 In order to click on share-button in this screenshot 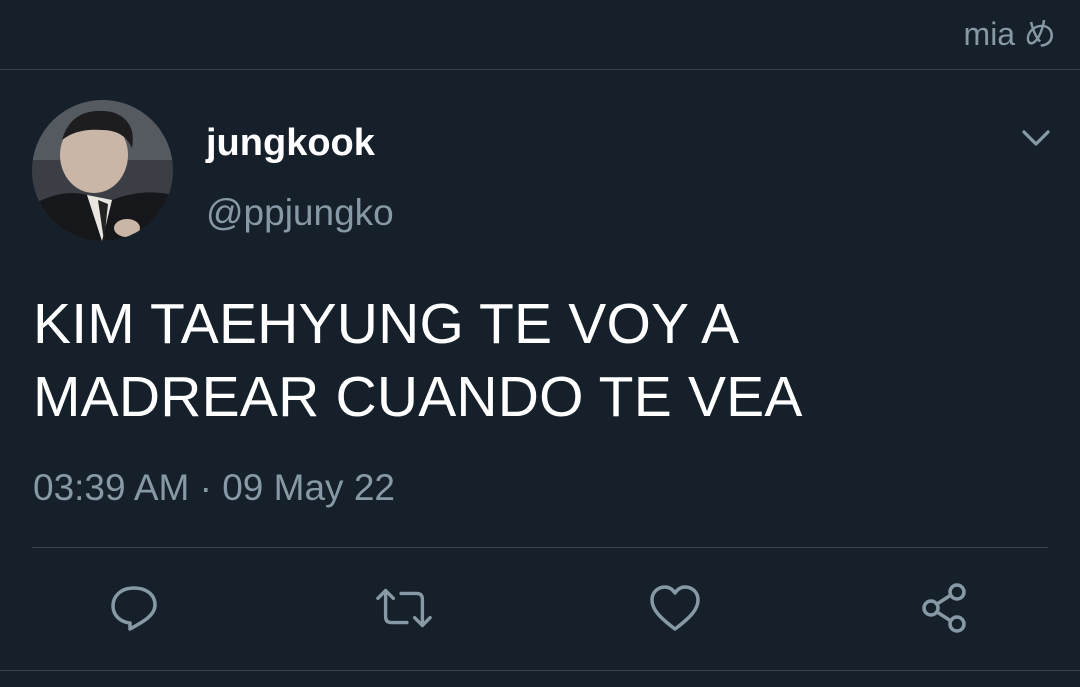, I will do `click(945, 608)`.